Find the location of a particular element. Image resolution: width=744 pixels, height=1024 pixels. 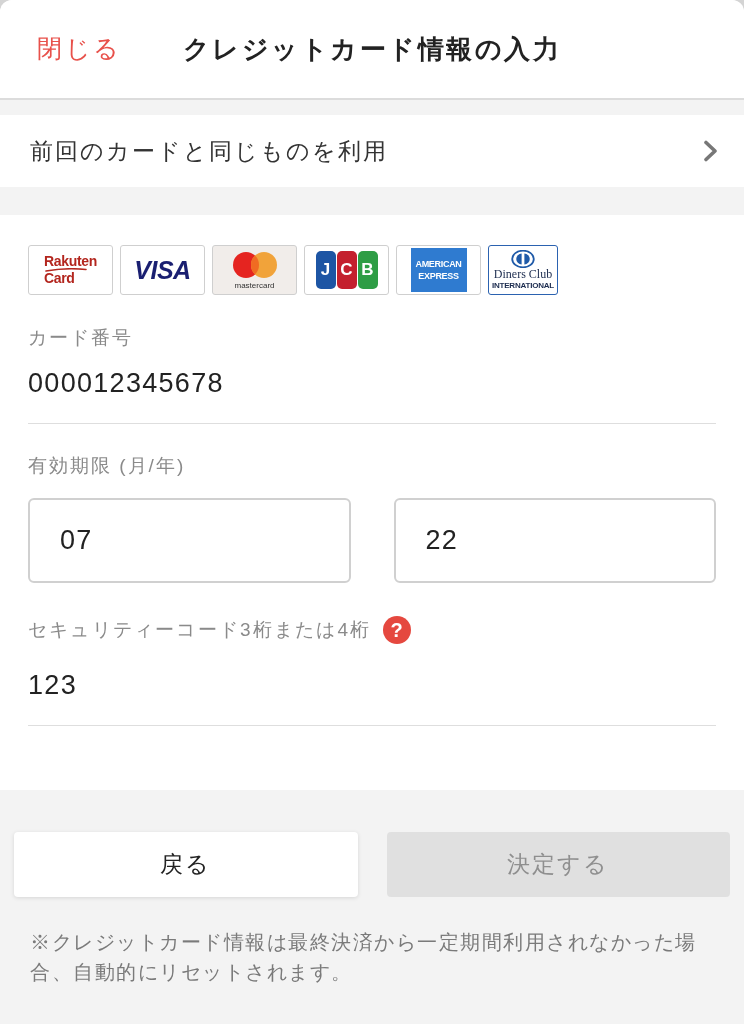

field-label: 有効期限 (月/年) is located at coordinates (107, 466).